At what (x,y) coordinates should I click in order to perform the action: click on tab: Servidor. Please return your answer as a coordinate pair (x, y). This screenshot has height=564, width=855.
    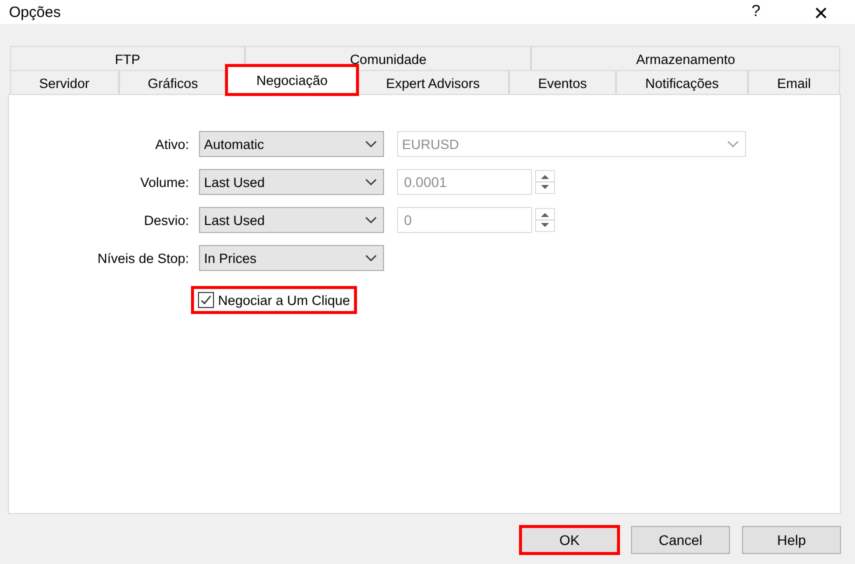
    Looking at the image, I should click on (64, 82).